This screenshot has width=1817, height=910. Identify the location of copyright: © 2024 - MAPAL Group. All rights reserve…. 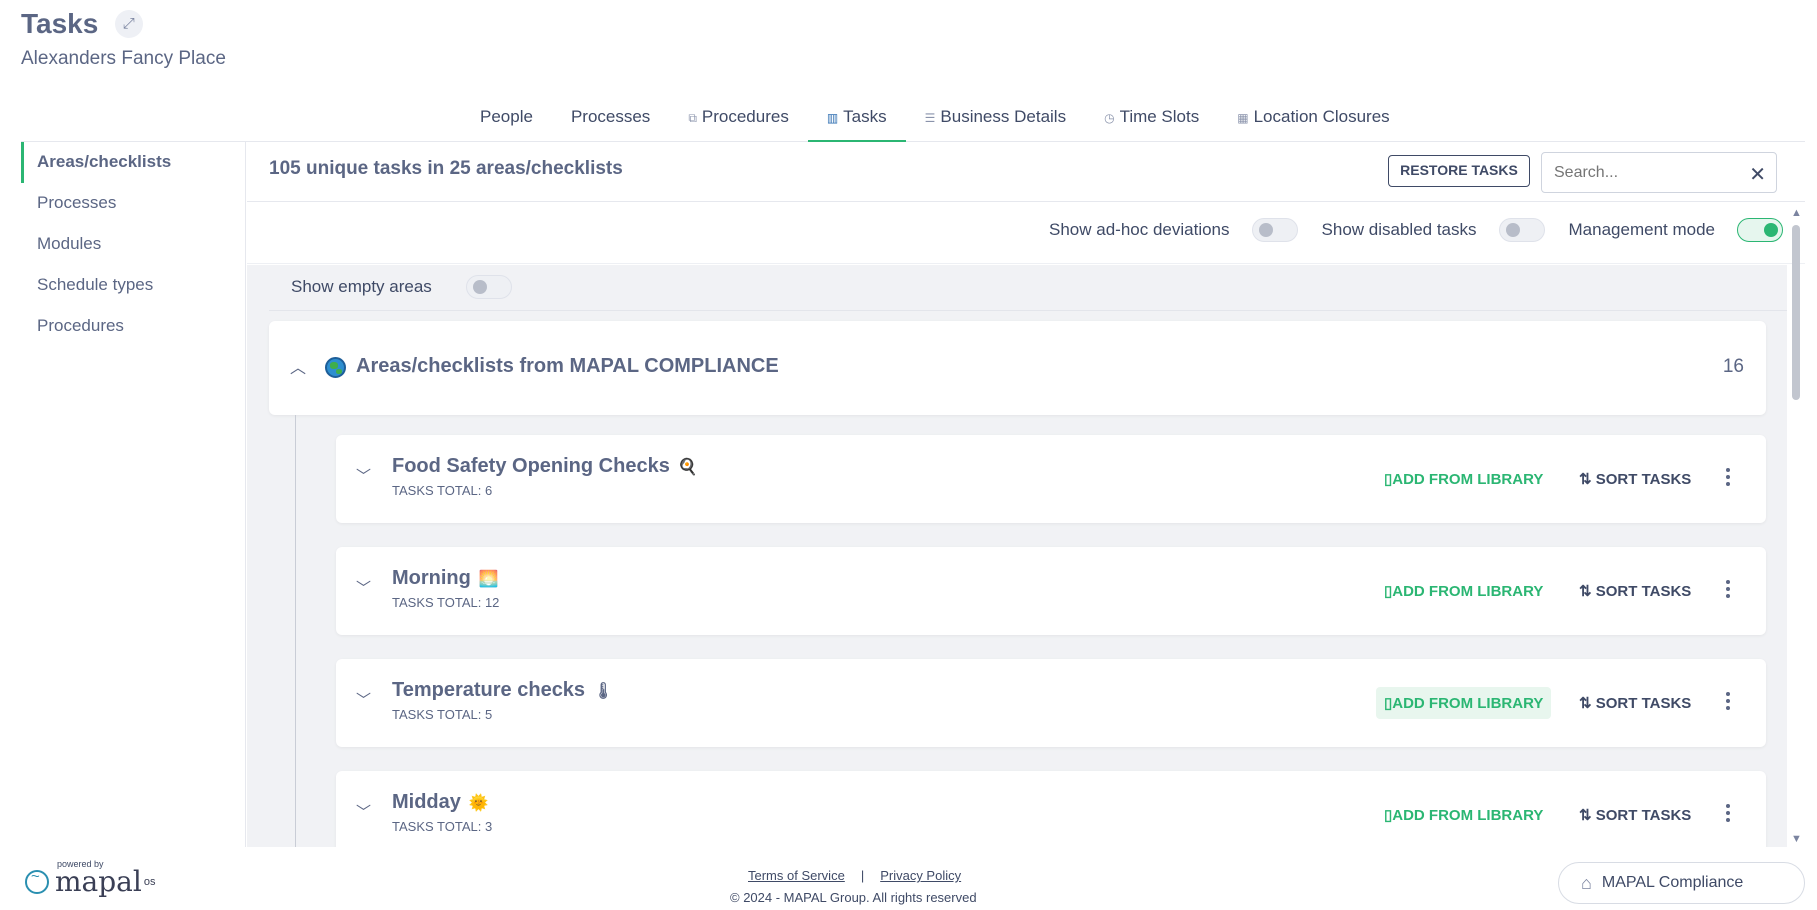
(853, 897).